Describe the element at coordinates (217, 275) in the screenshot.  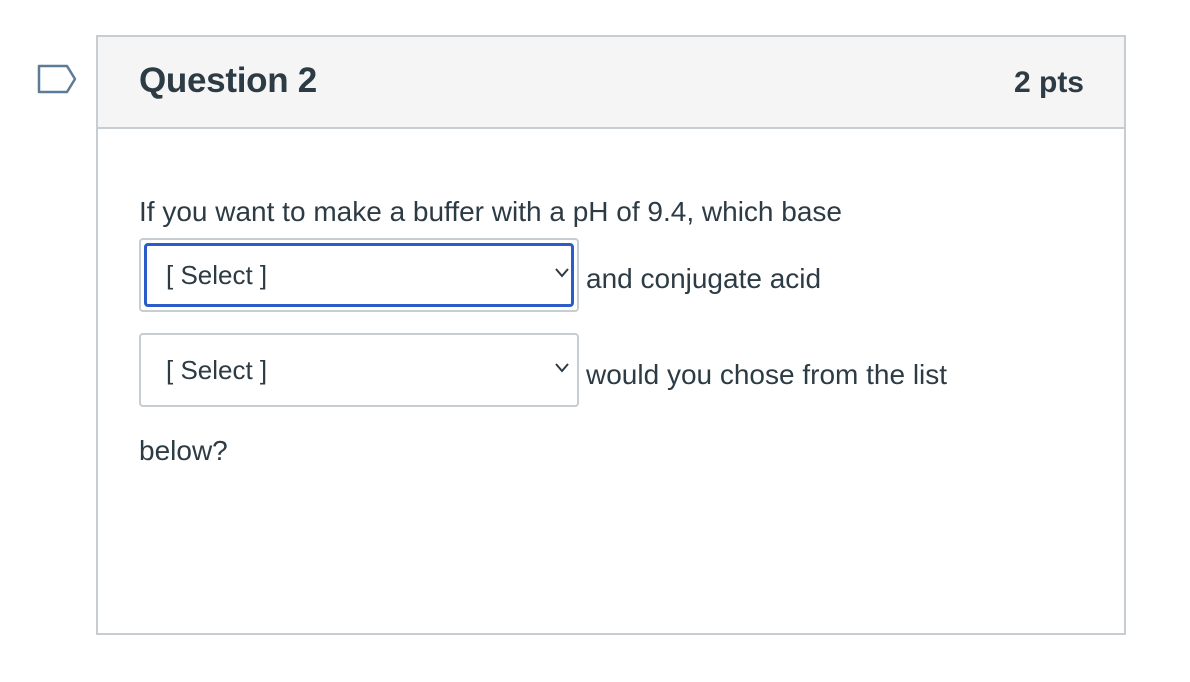
I see `base-select-value: [ Select ]` at that location.